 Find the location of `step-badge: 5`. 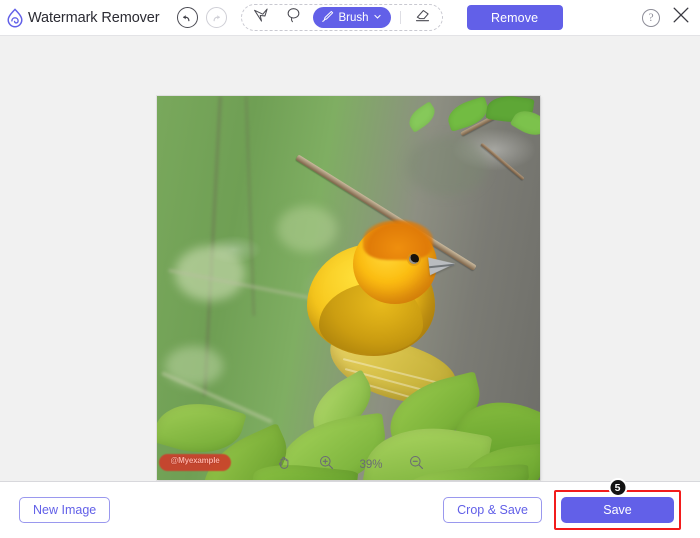

step-badge: 5 is located at coordinates (617, 487).